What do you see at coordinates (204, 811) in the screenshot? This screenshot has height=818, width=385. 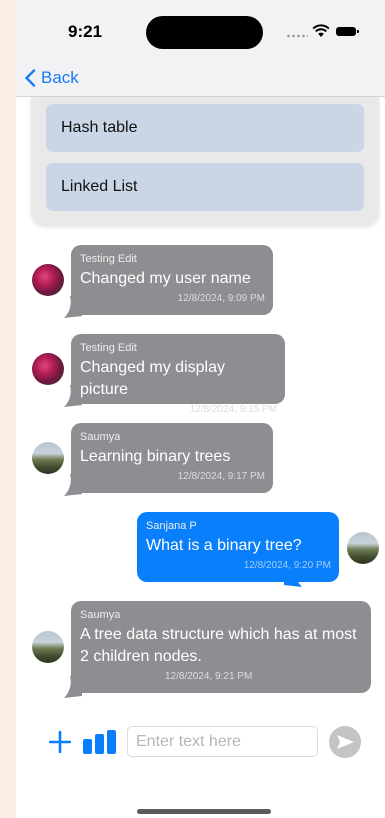 I see `home-indicator` at bounding box center [204, 811].